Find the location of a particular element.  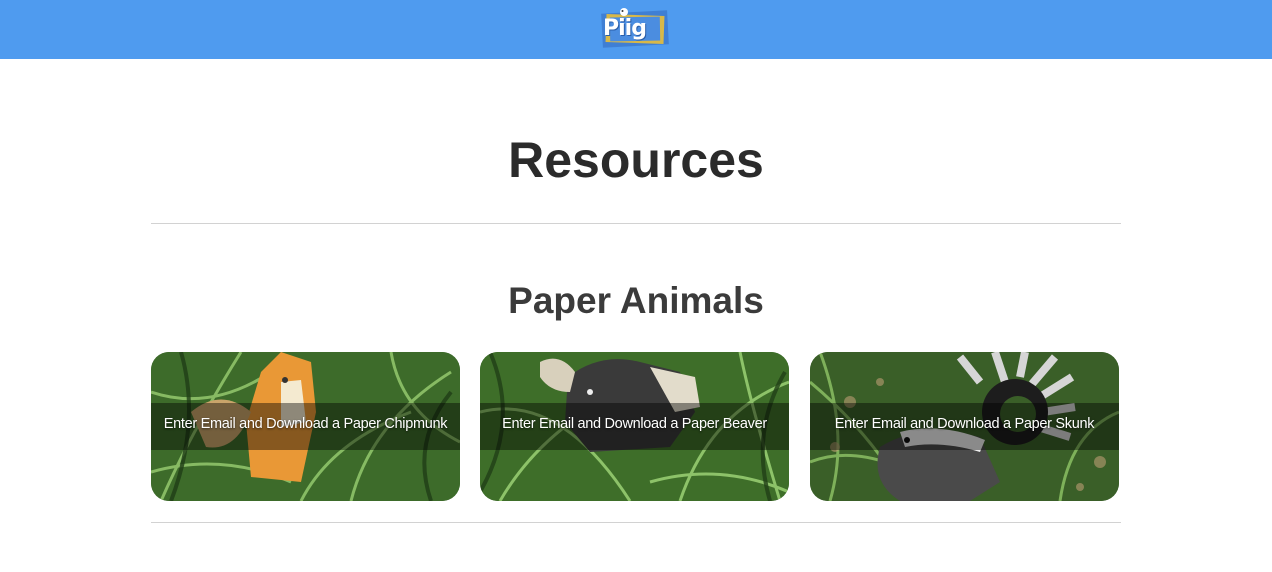

piig-logo: Piig is located at coordinates (635, 27).